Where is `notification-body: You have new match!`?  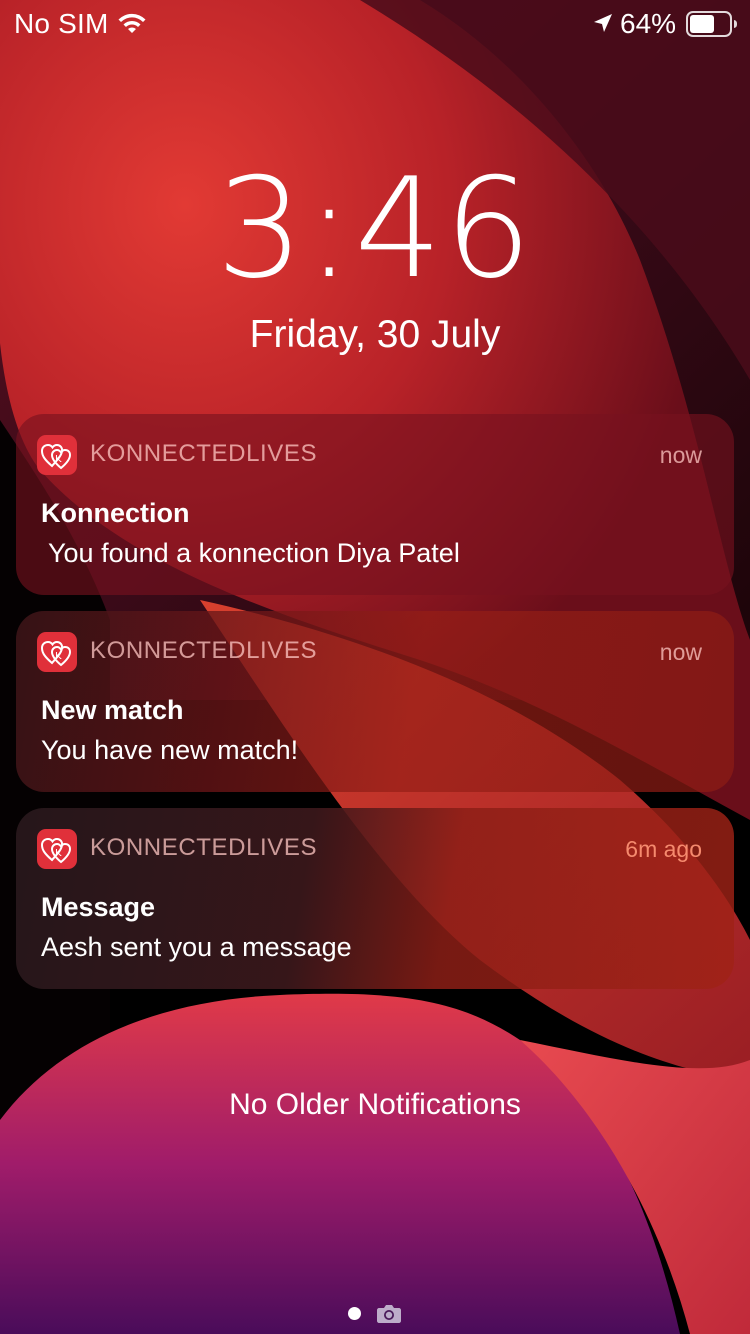
notification-body: You have new match! is located at coordinates (170, 750).